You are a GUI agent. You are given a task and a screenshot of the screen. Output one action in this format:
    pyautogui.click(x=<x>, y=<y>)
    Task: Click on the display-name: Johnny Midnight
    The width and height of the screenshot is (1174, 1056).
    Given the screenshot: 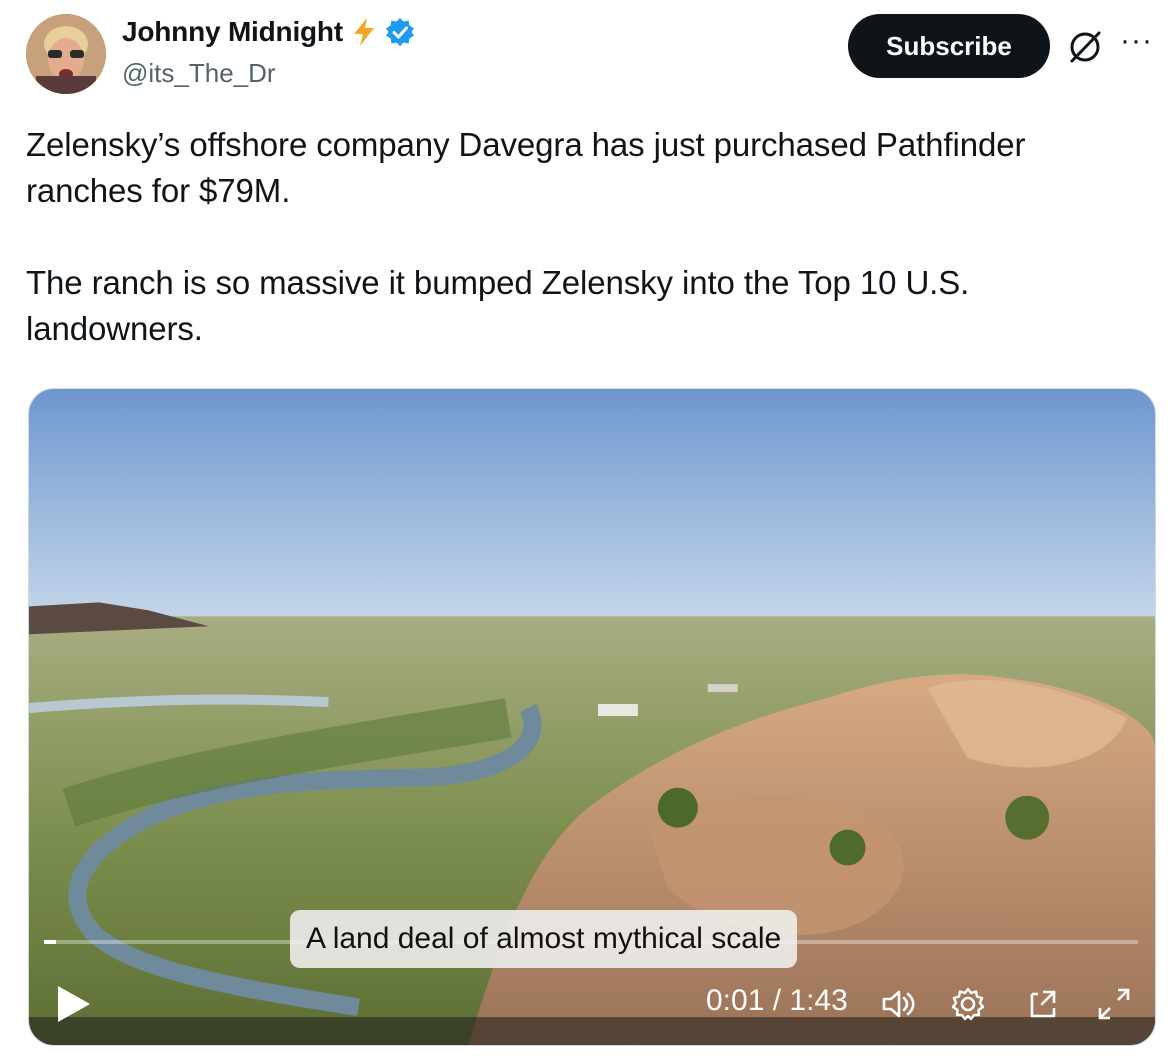 What is the action you would take?
    pyautogui.click(x=232, y=32)
    